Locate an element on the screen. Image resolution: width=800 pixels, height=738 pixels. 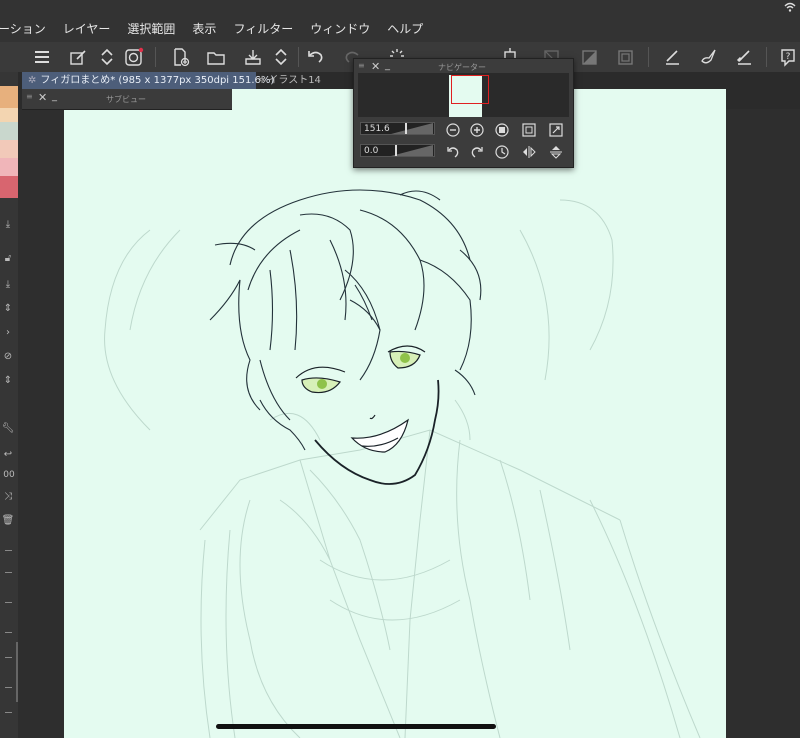
fill-icon is located at coordinates (590, 57).